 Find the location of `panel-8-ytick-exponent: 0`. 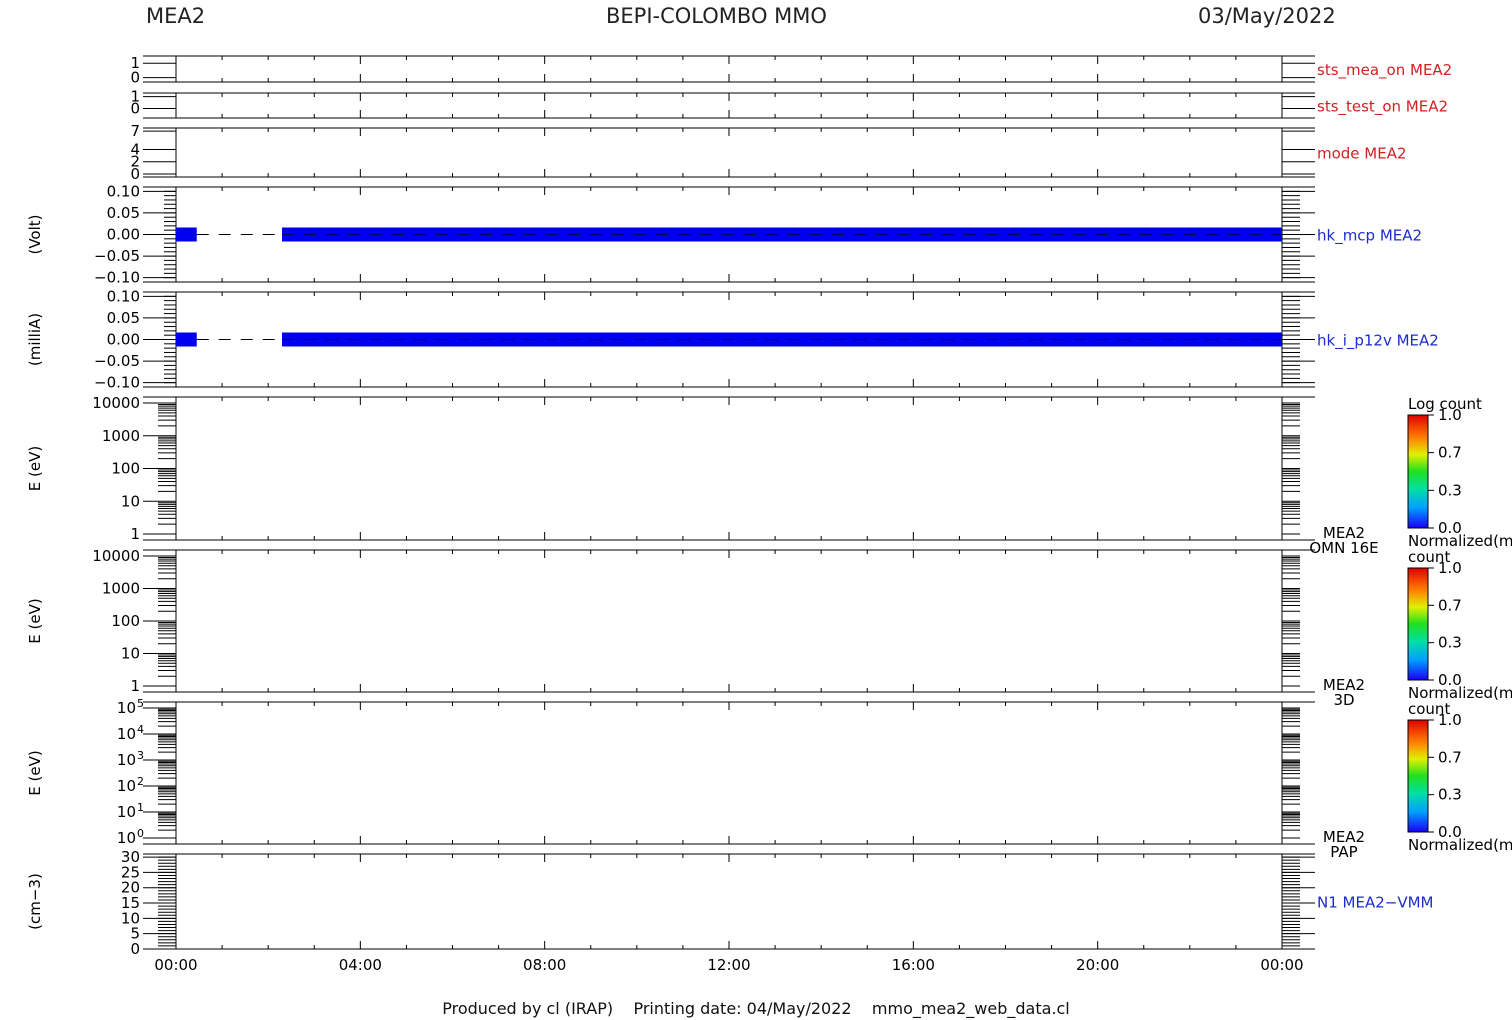

panel-8-ytick-exponent: 0 is located at coordinates (140, 833).